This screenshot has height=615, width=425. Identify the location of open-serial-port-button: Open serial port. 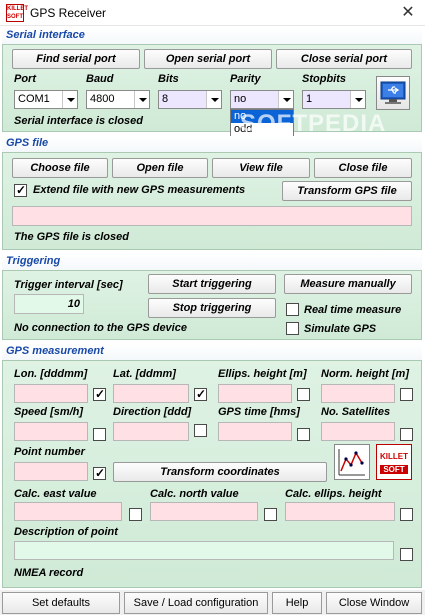
(208, 59).